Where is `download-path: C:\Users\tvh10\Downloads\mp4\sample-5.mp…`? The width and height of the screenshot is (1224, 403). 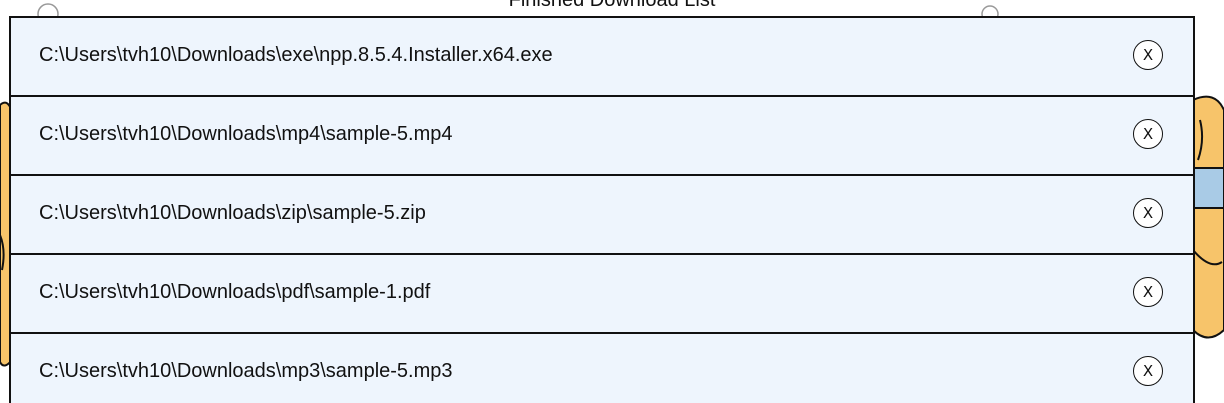 download-path: C:\Users\tvh10\Downloads\mp4\sample-5.mp… is located at coordinates (246, 134).